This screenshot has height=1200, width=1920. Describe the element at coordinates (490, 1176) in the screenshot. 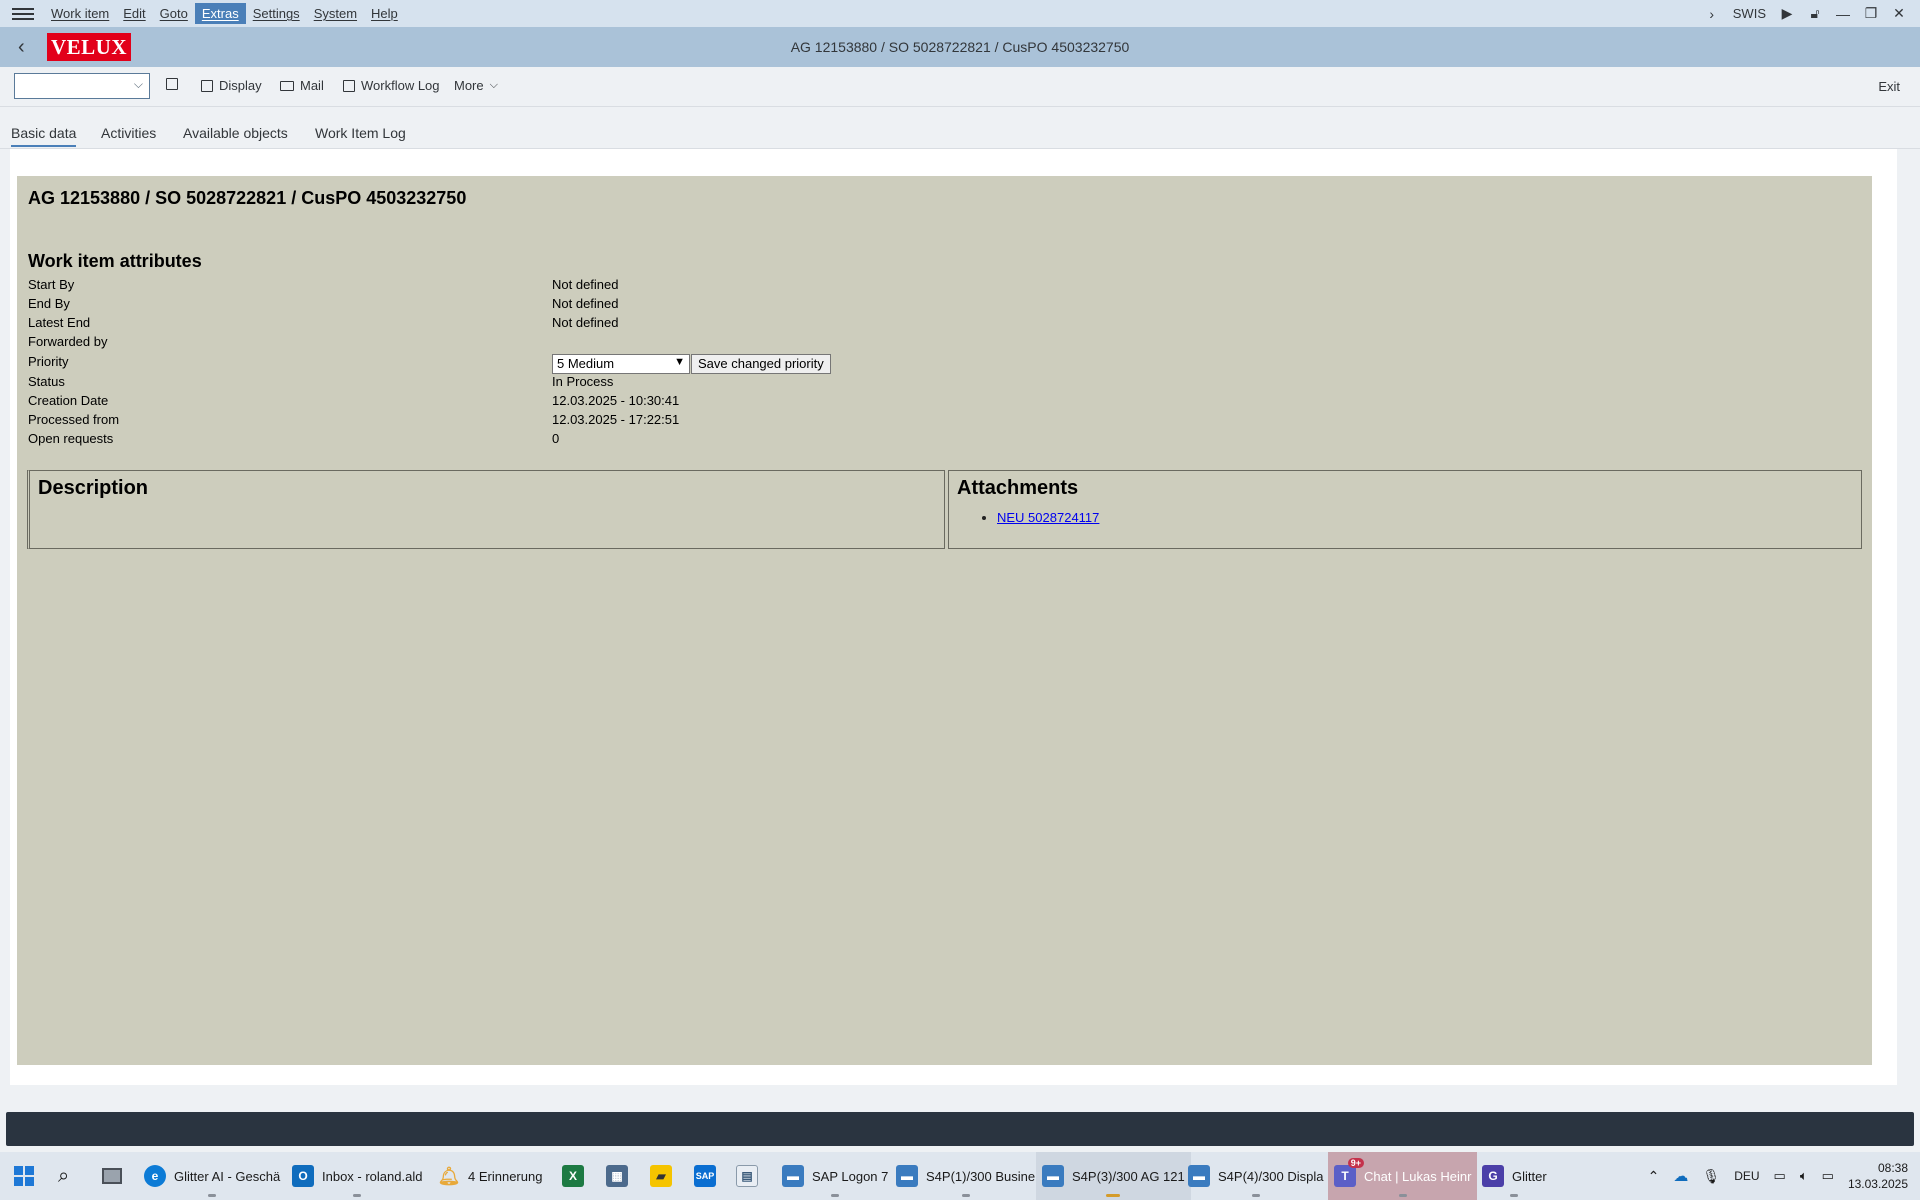

I see `taskbar-app-reminders: 🔔︎ 4 Erinnerung` at that location.